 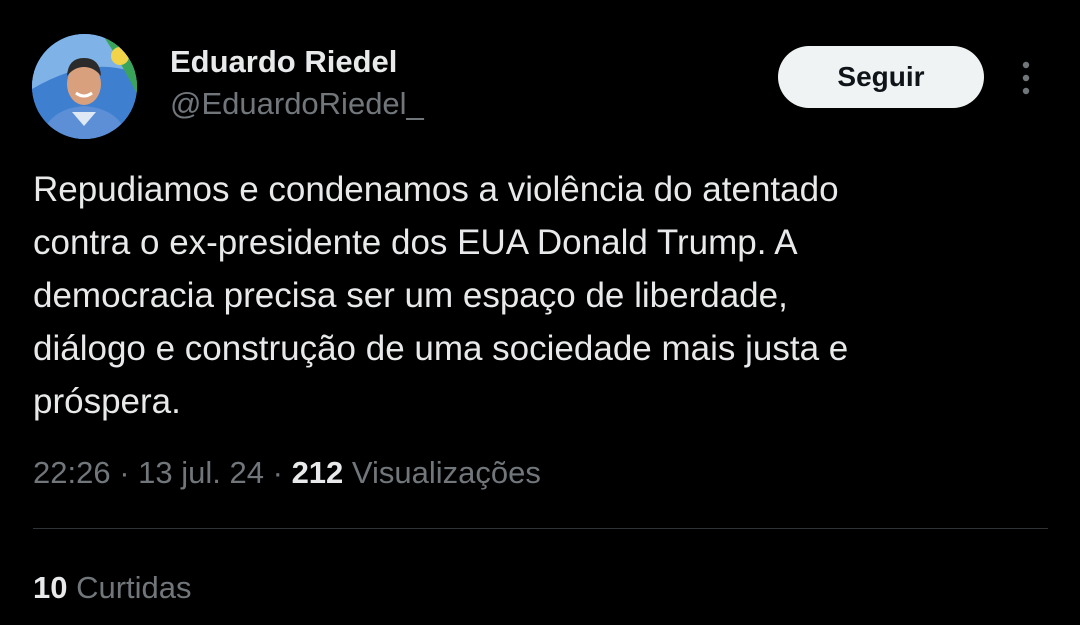 I want to click on likes-count: 10, so click(x=50, y=587).